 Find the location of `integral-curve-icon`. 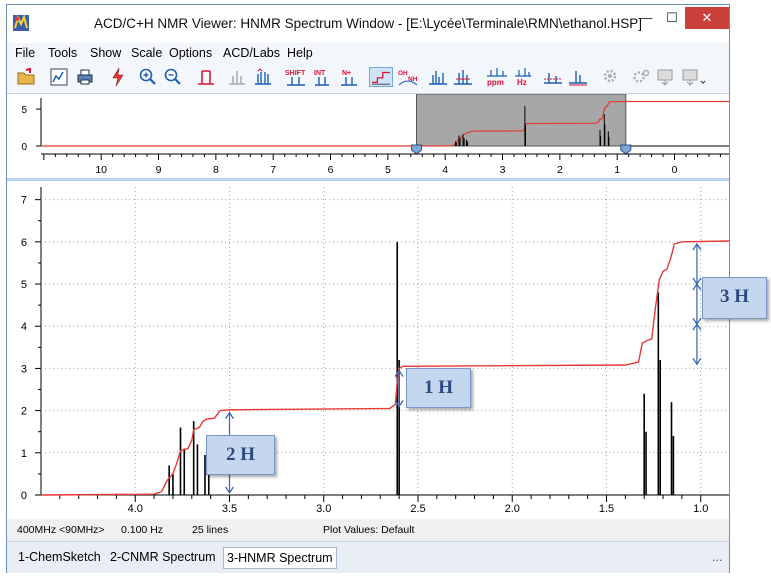

integral-curve-icon is located at coordinates (381, 77).